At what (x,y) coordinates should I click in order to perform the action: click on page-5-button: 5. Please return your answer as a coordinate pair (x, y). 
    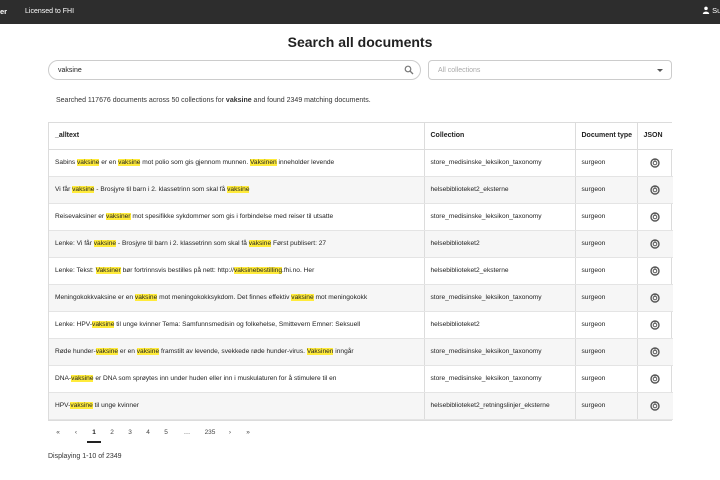
    Looking at the image, I should click on (166, 432).